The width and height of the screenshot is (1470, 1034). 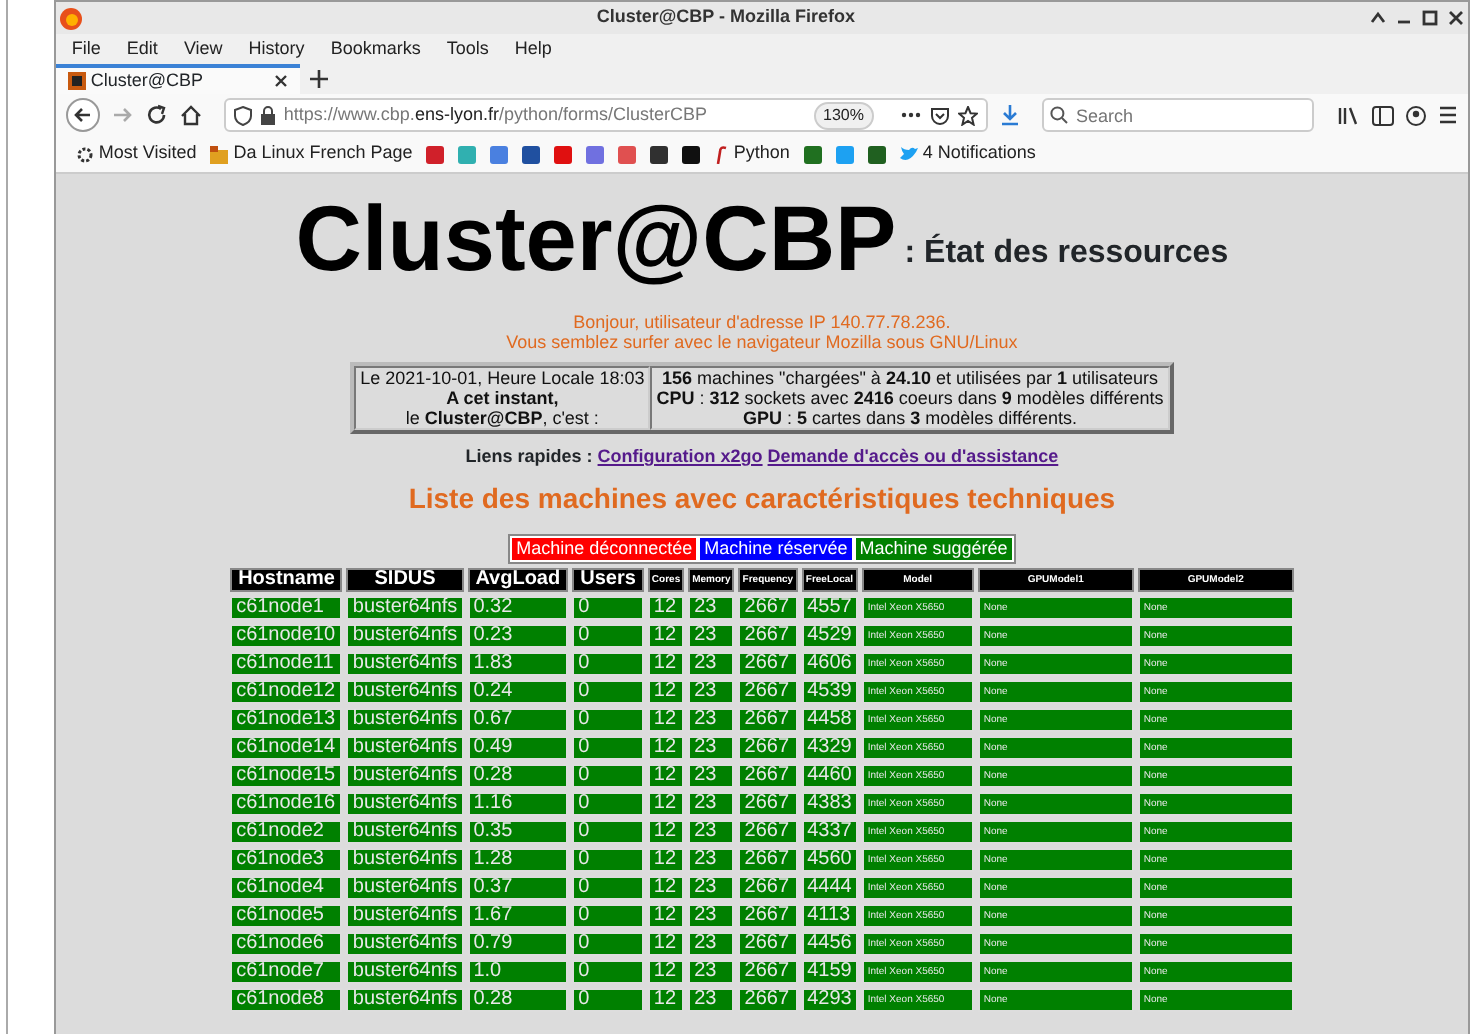 What do you see at coordinates (1178, 115) in the screenshot?
I see `search-field: Search` at bounding box center [1178, 115].